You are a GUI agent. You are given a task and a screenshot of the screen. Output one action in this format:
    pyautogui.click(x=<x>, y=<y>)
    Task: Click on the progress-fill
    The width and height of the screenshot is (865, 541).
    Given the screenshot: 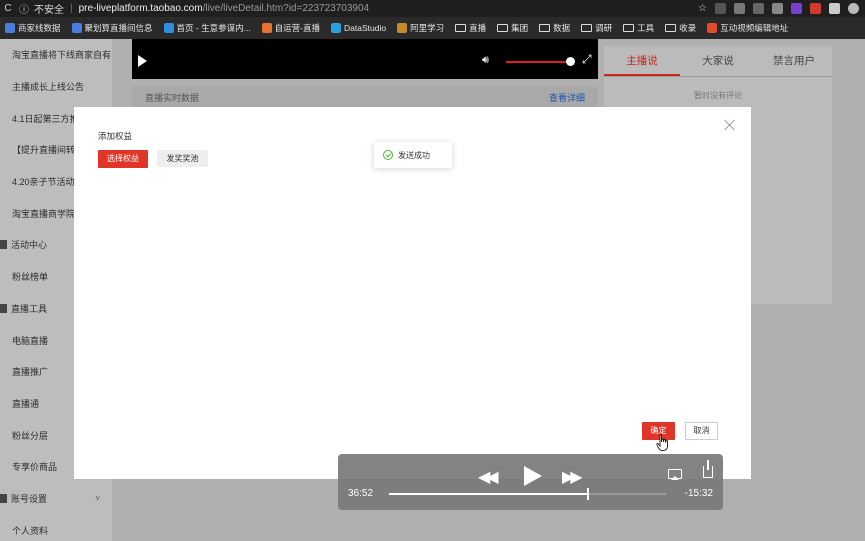 What is the action you would take?
    pyautogui.click(x=489, y=494)
    